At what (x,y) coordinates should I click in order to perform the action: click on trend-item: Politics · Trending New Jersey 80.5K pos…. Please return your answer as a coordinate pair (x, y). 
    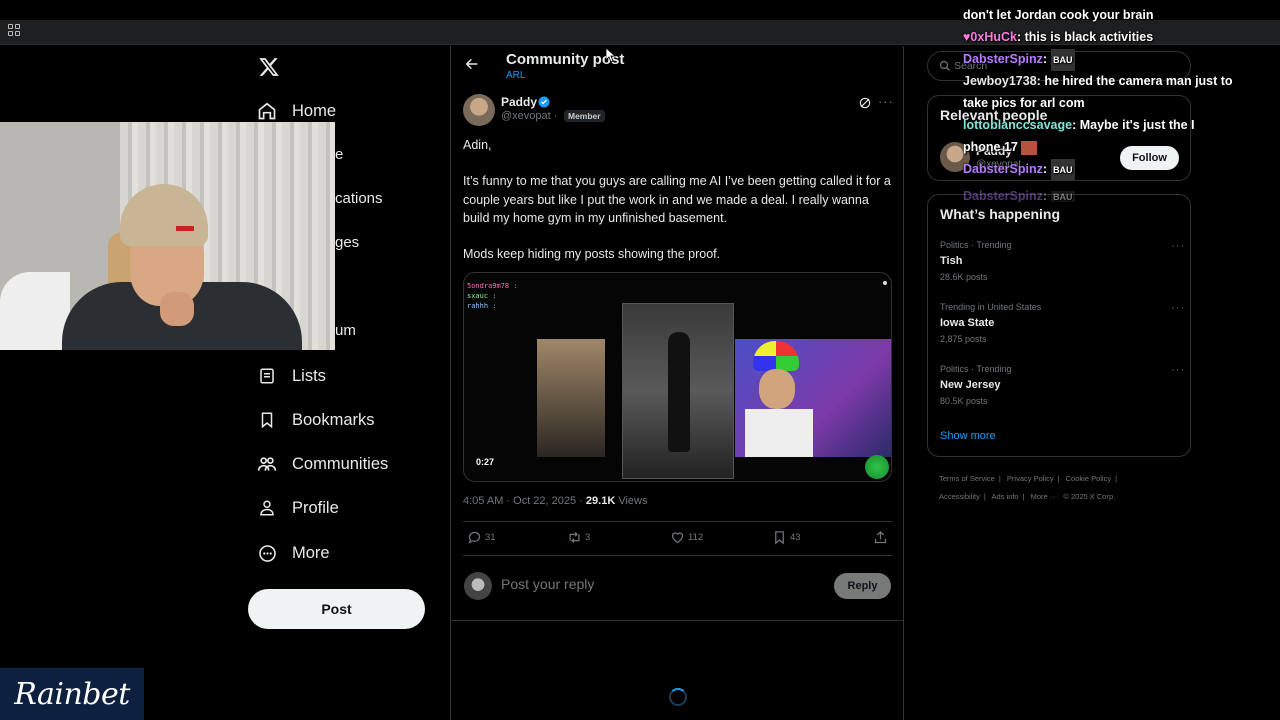
    Looking at the image, I should click on (976, 385).